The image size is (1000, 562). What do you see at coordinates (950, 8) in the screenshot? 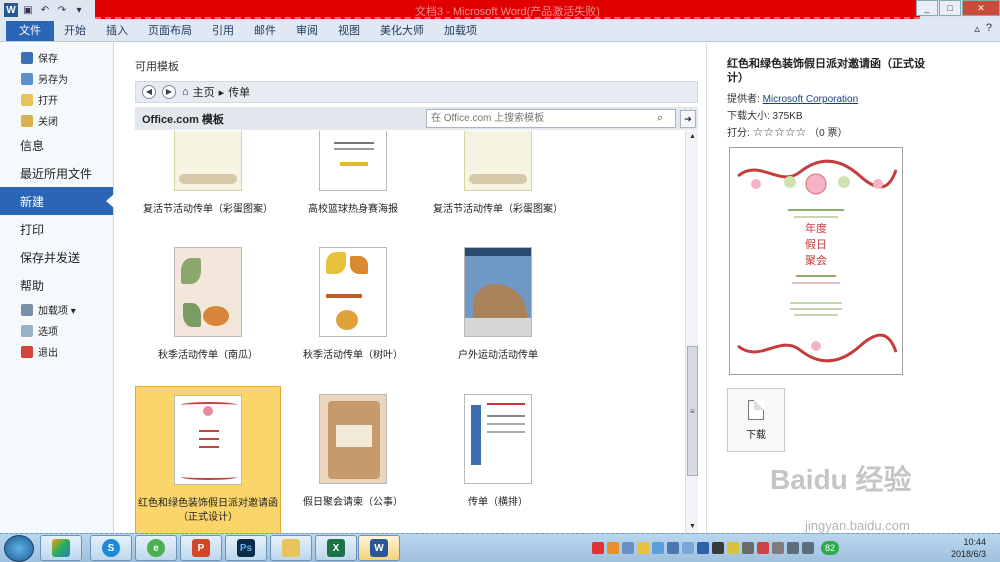
I see `maximize-button: □` at bounding box center [950, 8].